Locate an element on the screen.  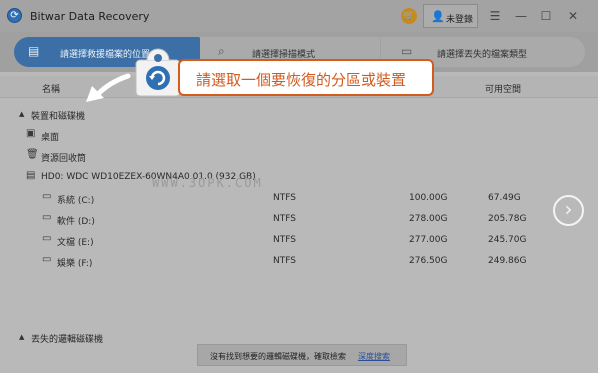
tutorial-arrow-icon is located at coordinates (108, 87).